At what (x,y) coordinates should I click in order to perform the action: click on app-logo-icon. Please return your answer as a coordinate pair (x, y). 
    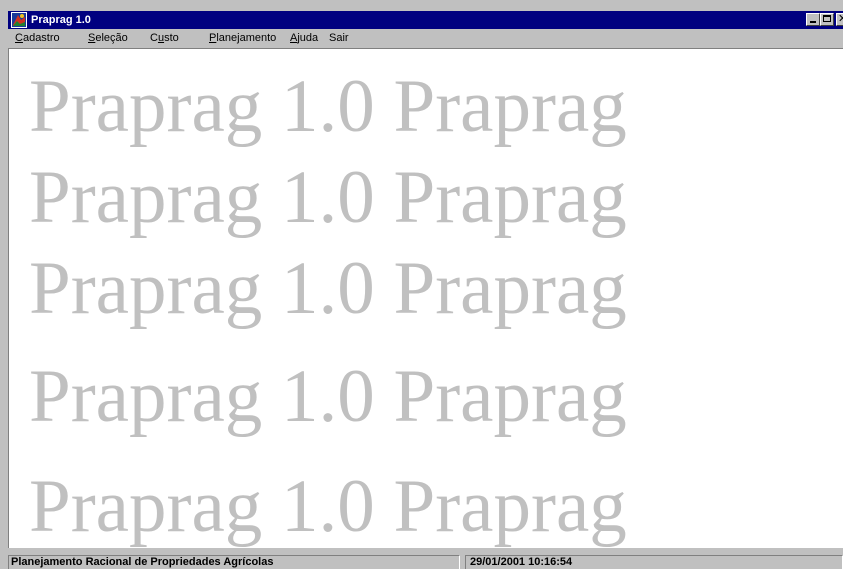
    Looking at the image, I should click on (19, 20).